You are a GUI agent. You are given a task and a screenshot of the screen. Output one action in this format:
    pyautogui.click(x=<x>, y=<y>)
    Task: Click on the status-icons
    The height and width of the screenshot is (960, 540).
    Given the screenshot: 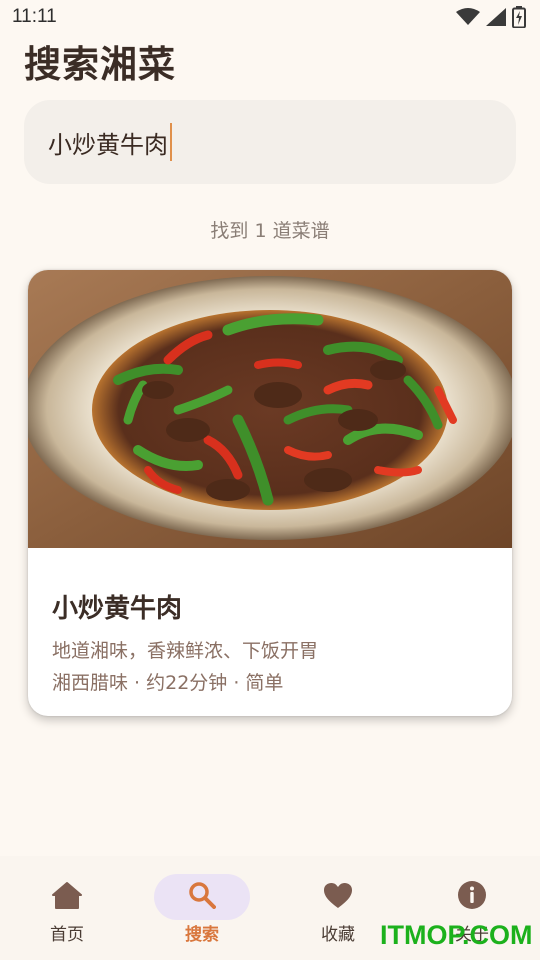 What is the action you would take?
    pyautogui.click(x=491, y=17)
    